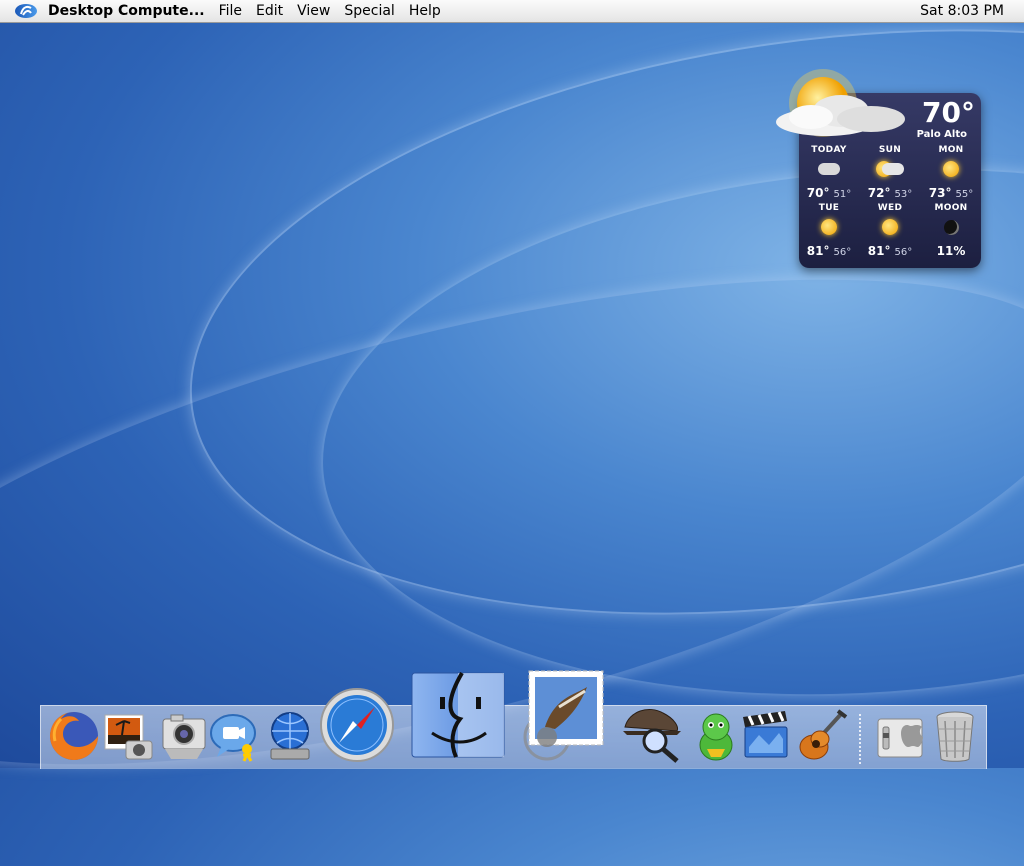 The height and width of the screenshot is (866, 1024). I want to click on menu-file: File, so click(230, 11).